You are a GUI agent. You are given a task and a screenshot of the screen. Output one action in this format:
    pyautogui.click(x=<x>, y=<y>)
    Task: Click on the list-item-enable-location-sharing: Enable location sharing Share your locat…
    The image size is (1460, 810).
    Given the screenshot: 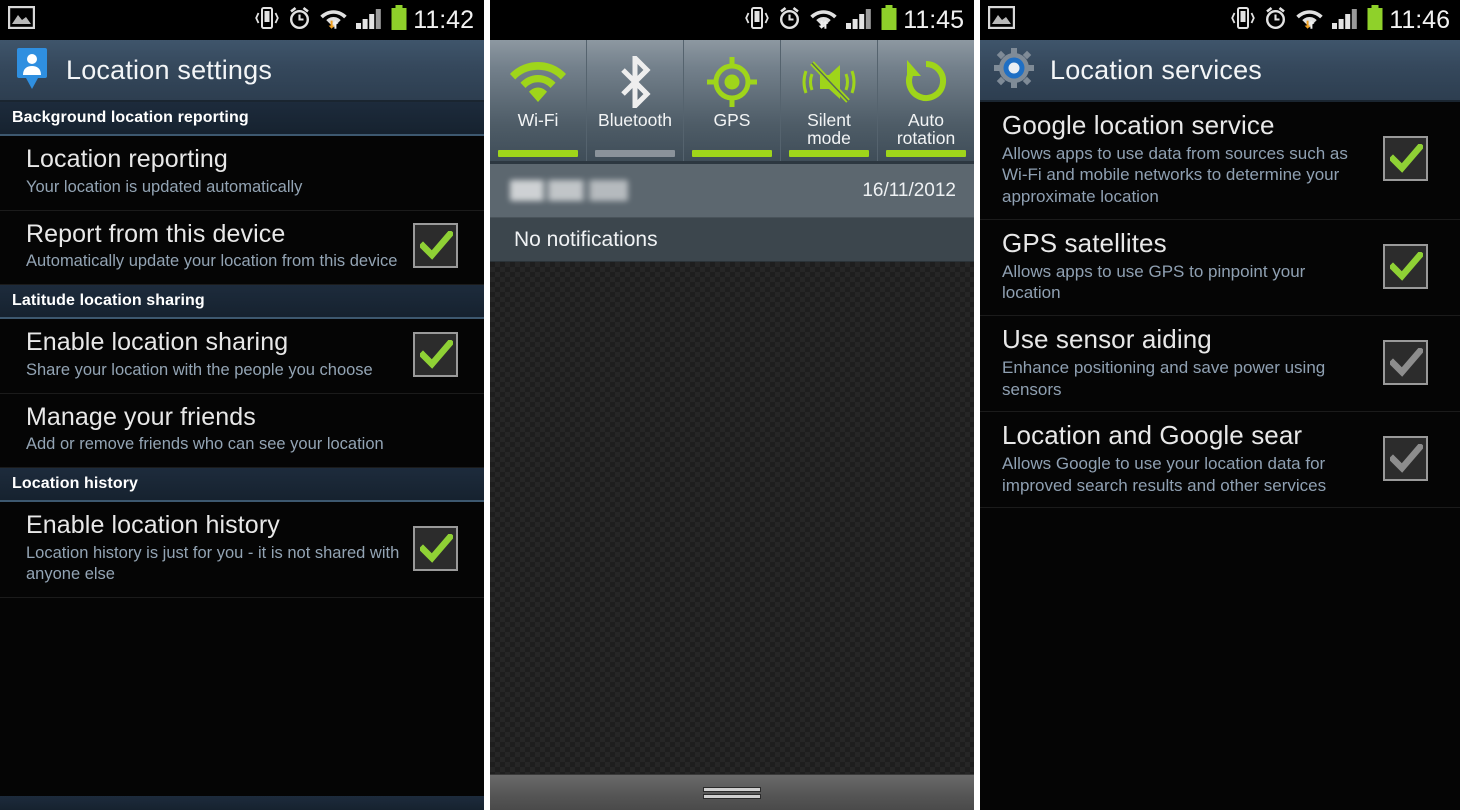 What is the action you would take?
    pyautogui.click(x=242, y=356)
    